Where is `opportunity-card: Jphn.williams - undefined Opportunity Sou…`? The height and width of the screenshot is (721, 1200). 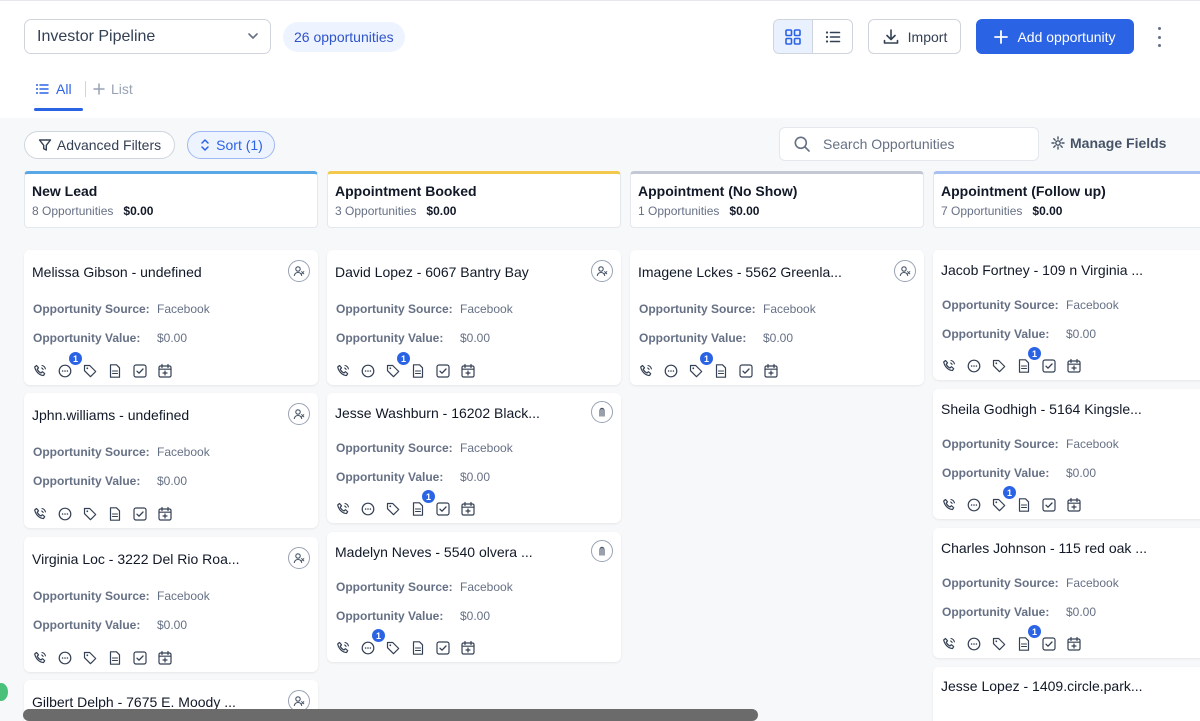 opportunity-card: Jphn.williams - undefined Opportunity Sou… is located at coordinates (171, 460).